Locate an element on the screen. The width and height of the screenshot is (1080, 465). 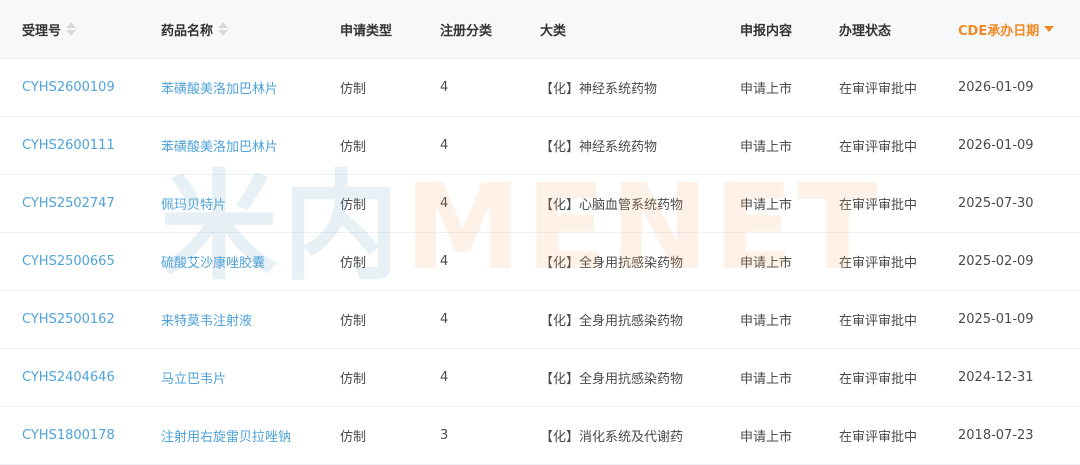
header-cde-date: CDE承办日期 is located at coordinates (1006, 29).